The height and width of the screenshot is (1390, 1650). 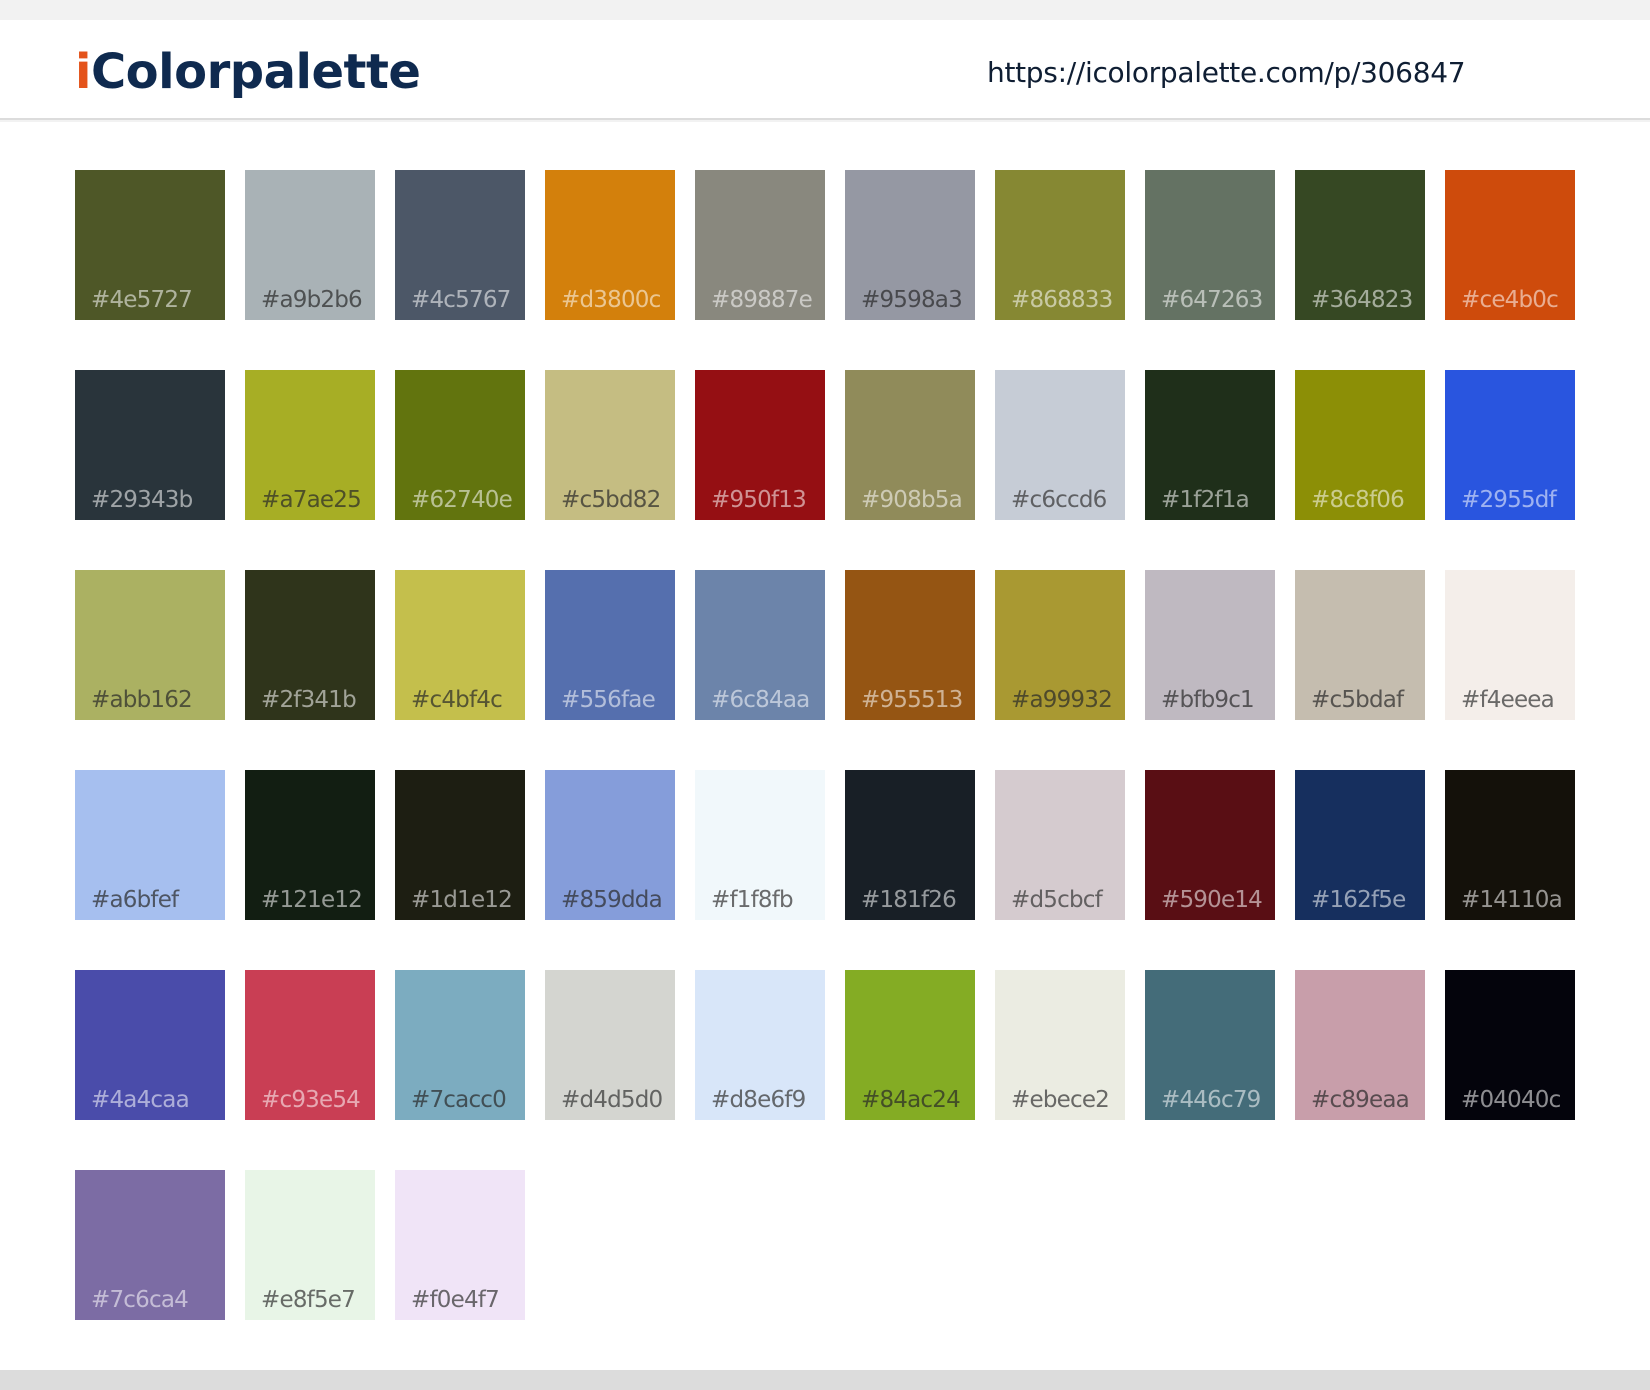 I want to click on swatch-hex-label: #d5cbcf, so click(x=1057, y=900).